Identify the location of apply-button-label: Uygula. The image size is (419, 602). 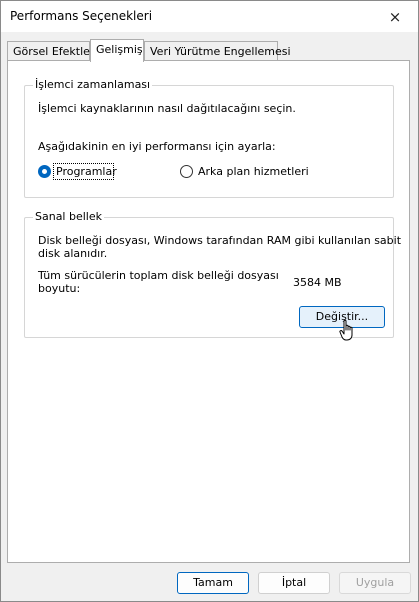
(375, 582).